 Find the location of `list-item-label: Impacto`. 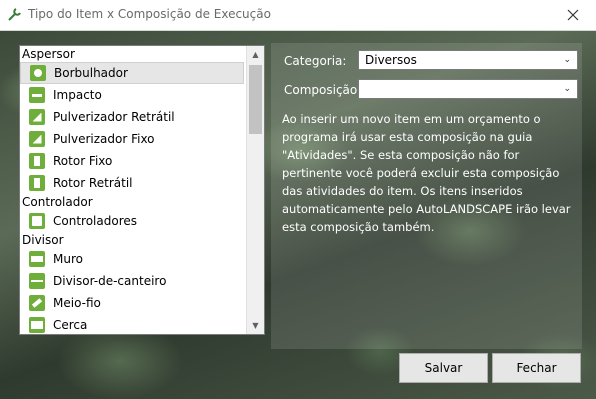

list-item-label: Impacto is located at coordinates (77, 95).